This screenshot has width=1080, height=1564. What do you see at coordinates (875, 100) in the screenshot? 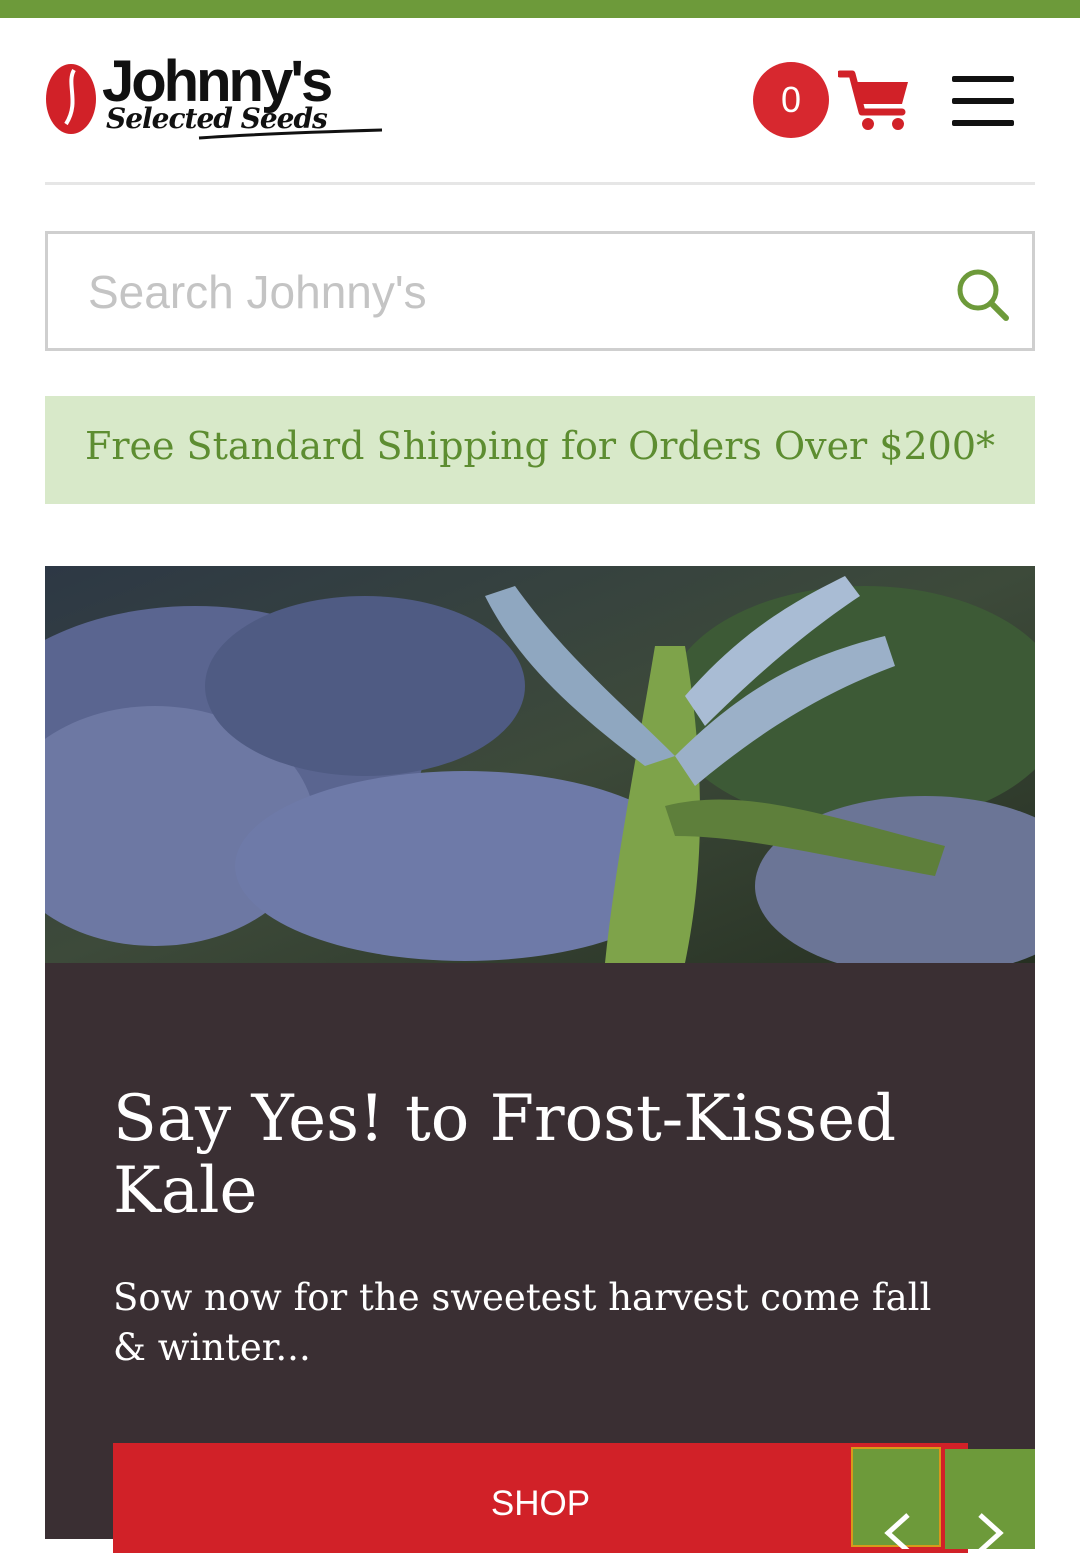
I see `cart-icon` at bounding box center [875, 100].